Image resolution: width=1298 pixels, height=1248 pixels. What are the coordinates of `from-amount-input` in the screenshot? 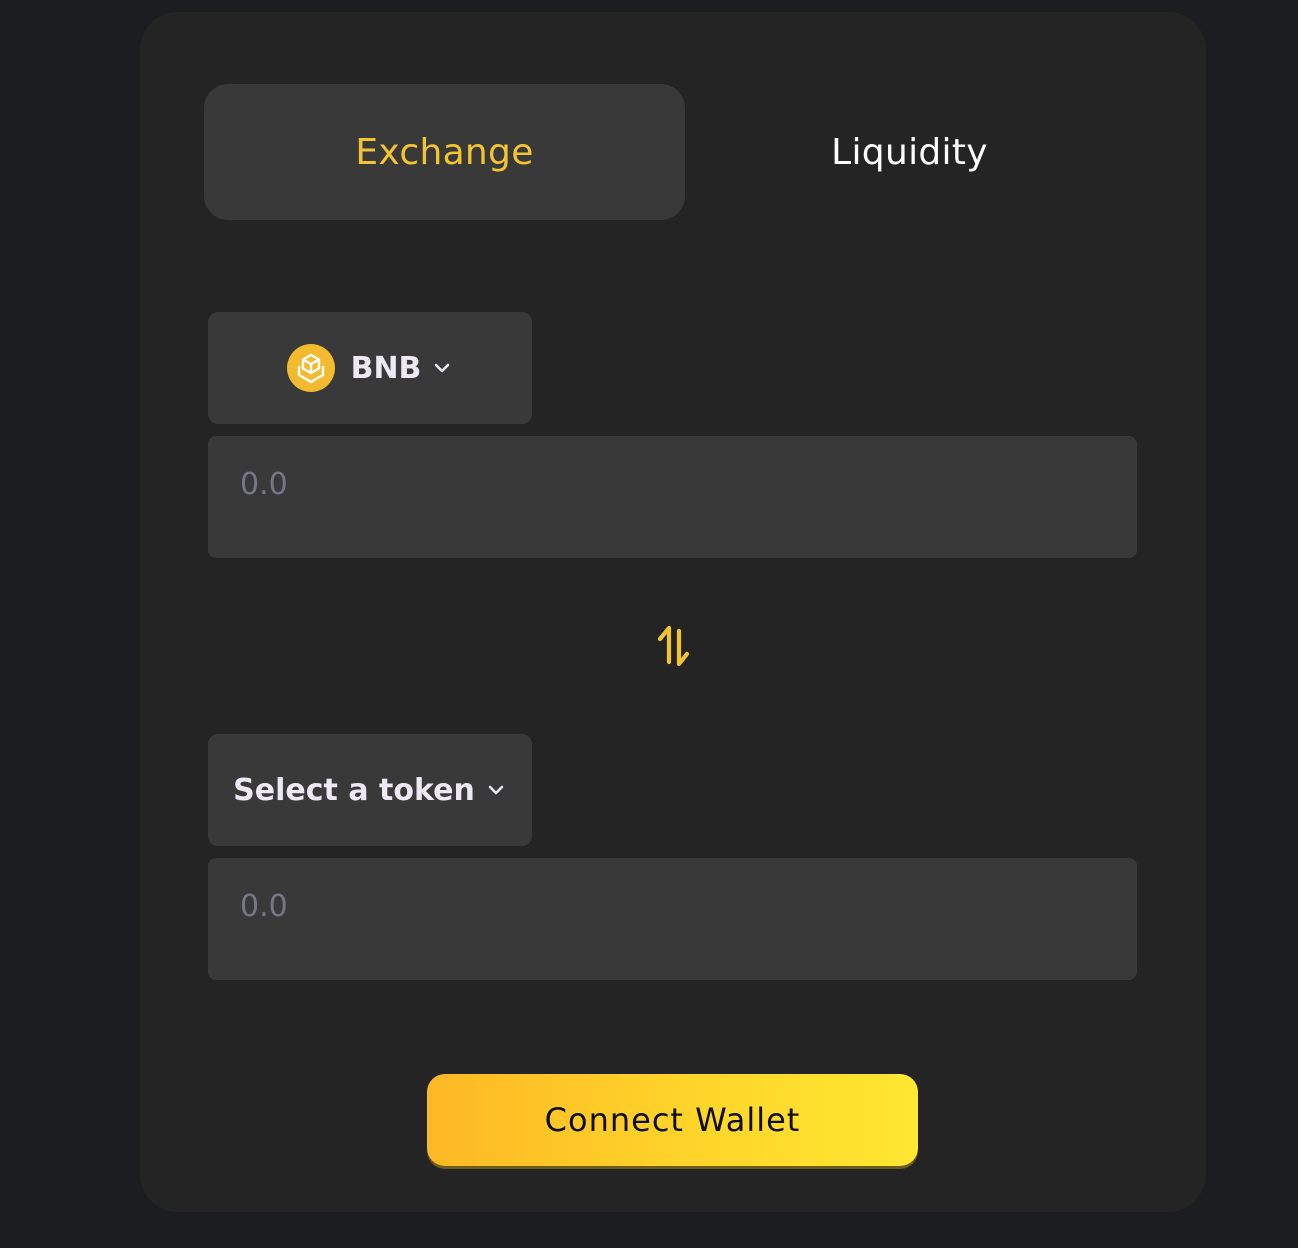 It's located at (670, 484).